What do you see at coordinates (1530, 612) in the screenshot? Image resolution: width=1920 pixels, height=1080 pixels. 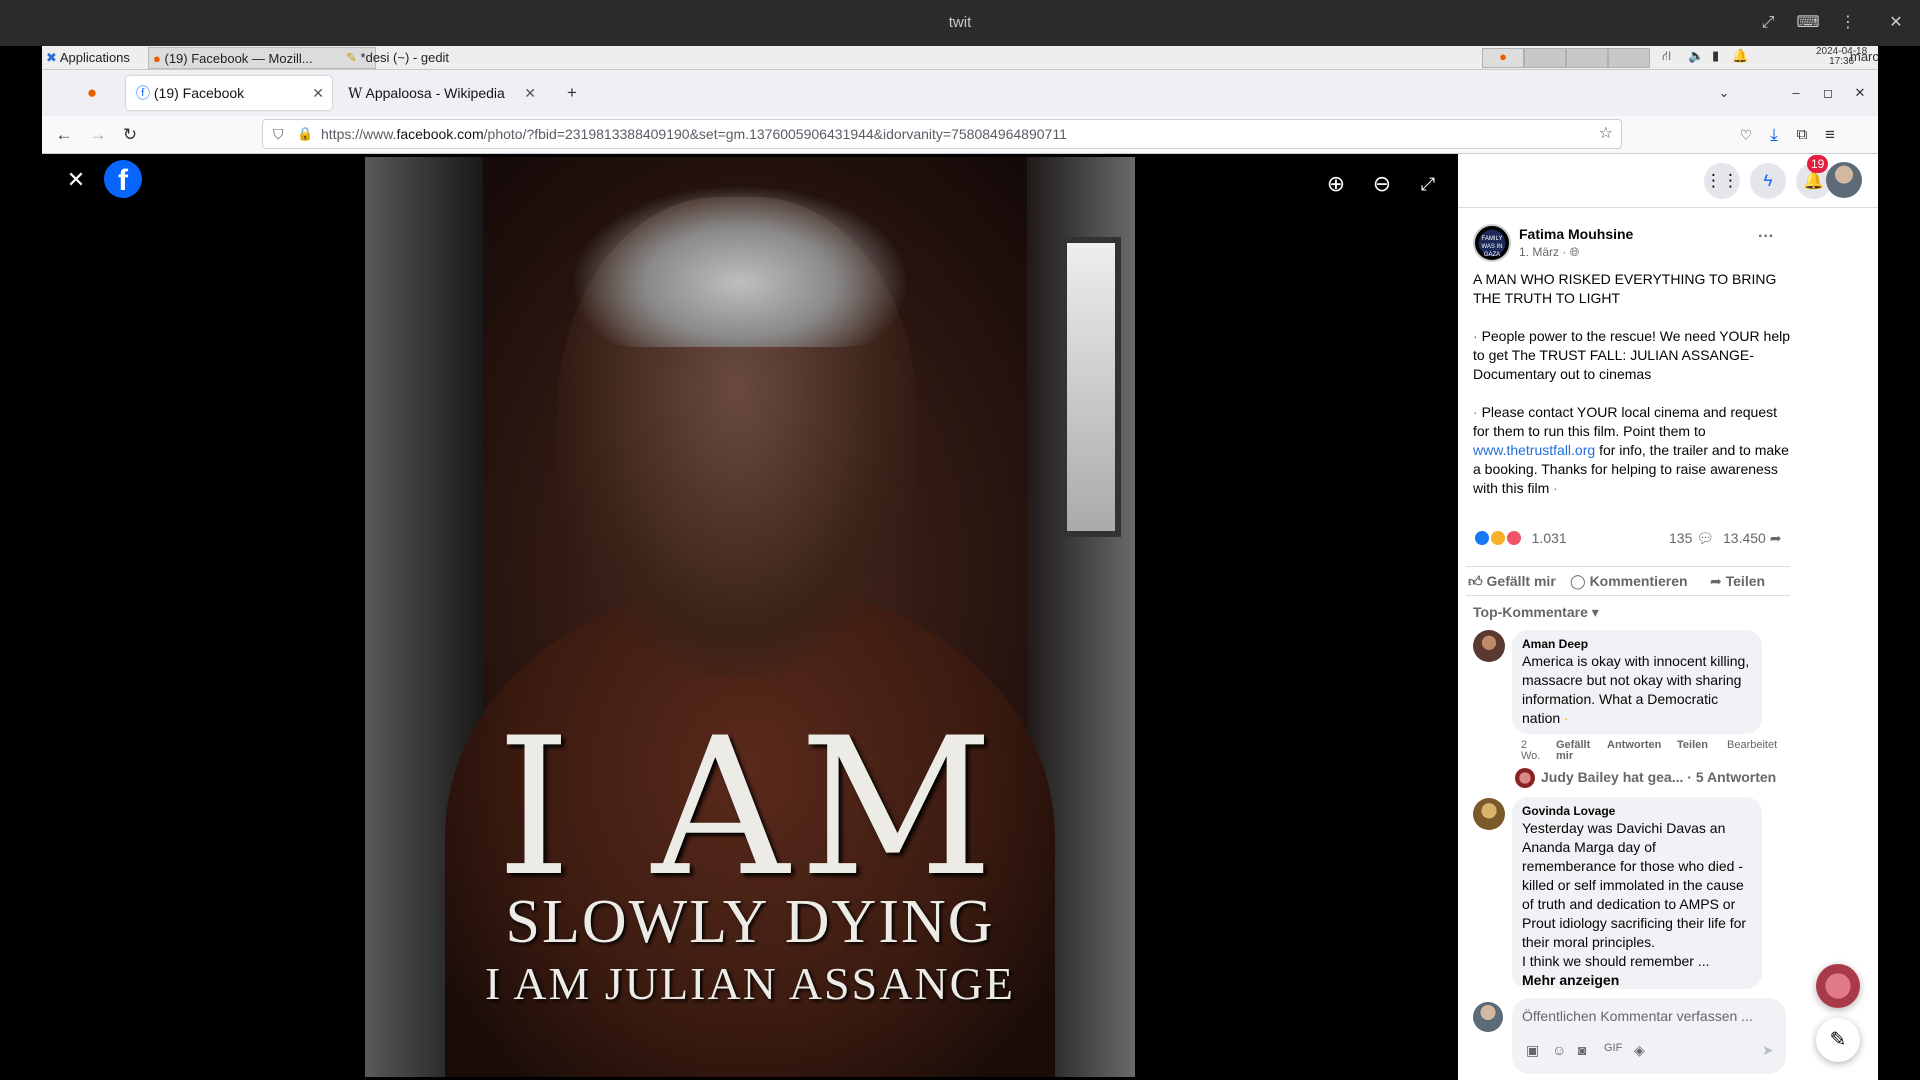 I see `sort-label: Top-Kommentare` at bounding box center [1530, 612].